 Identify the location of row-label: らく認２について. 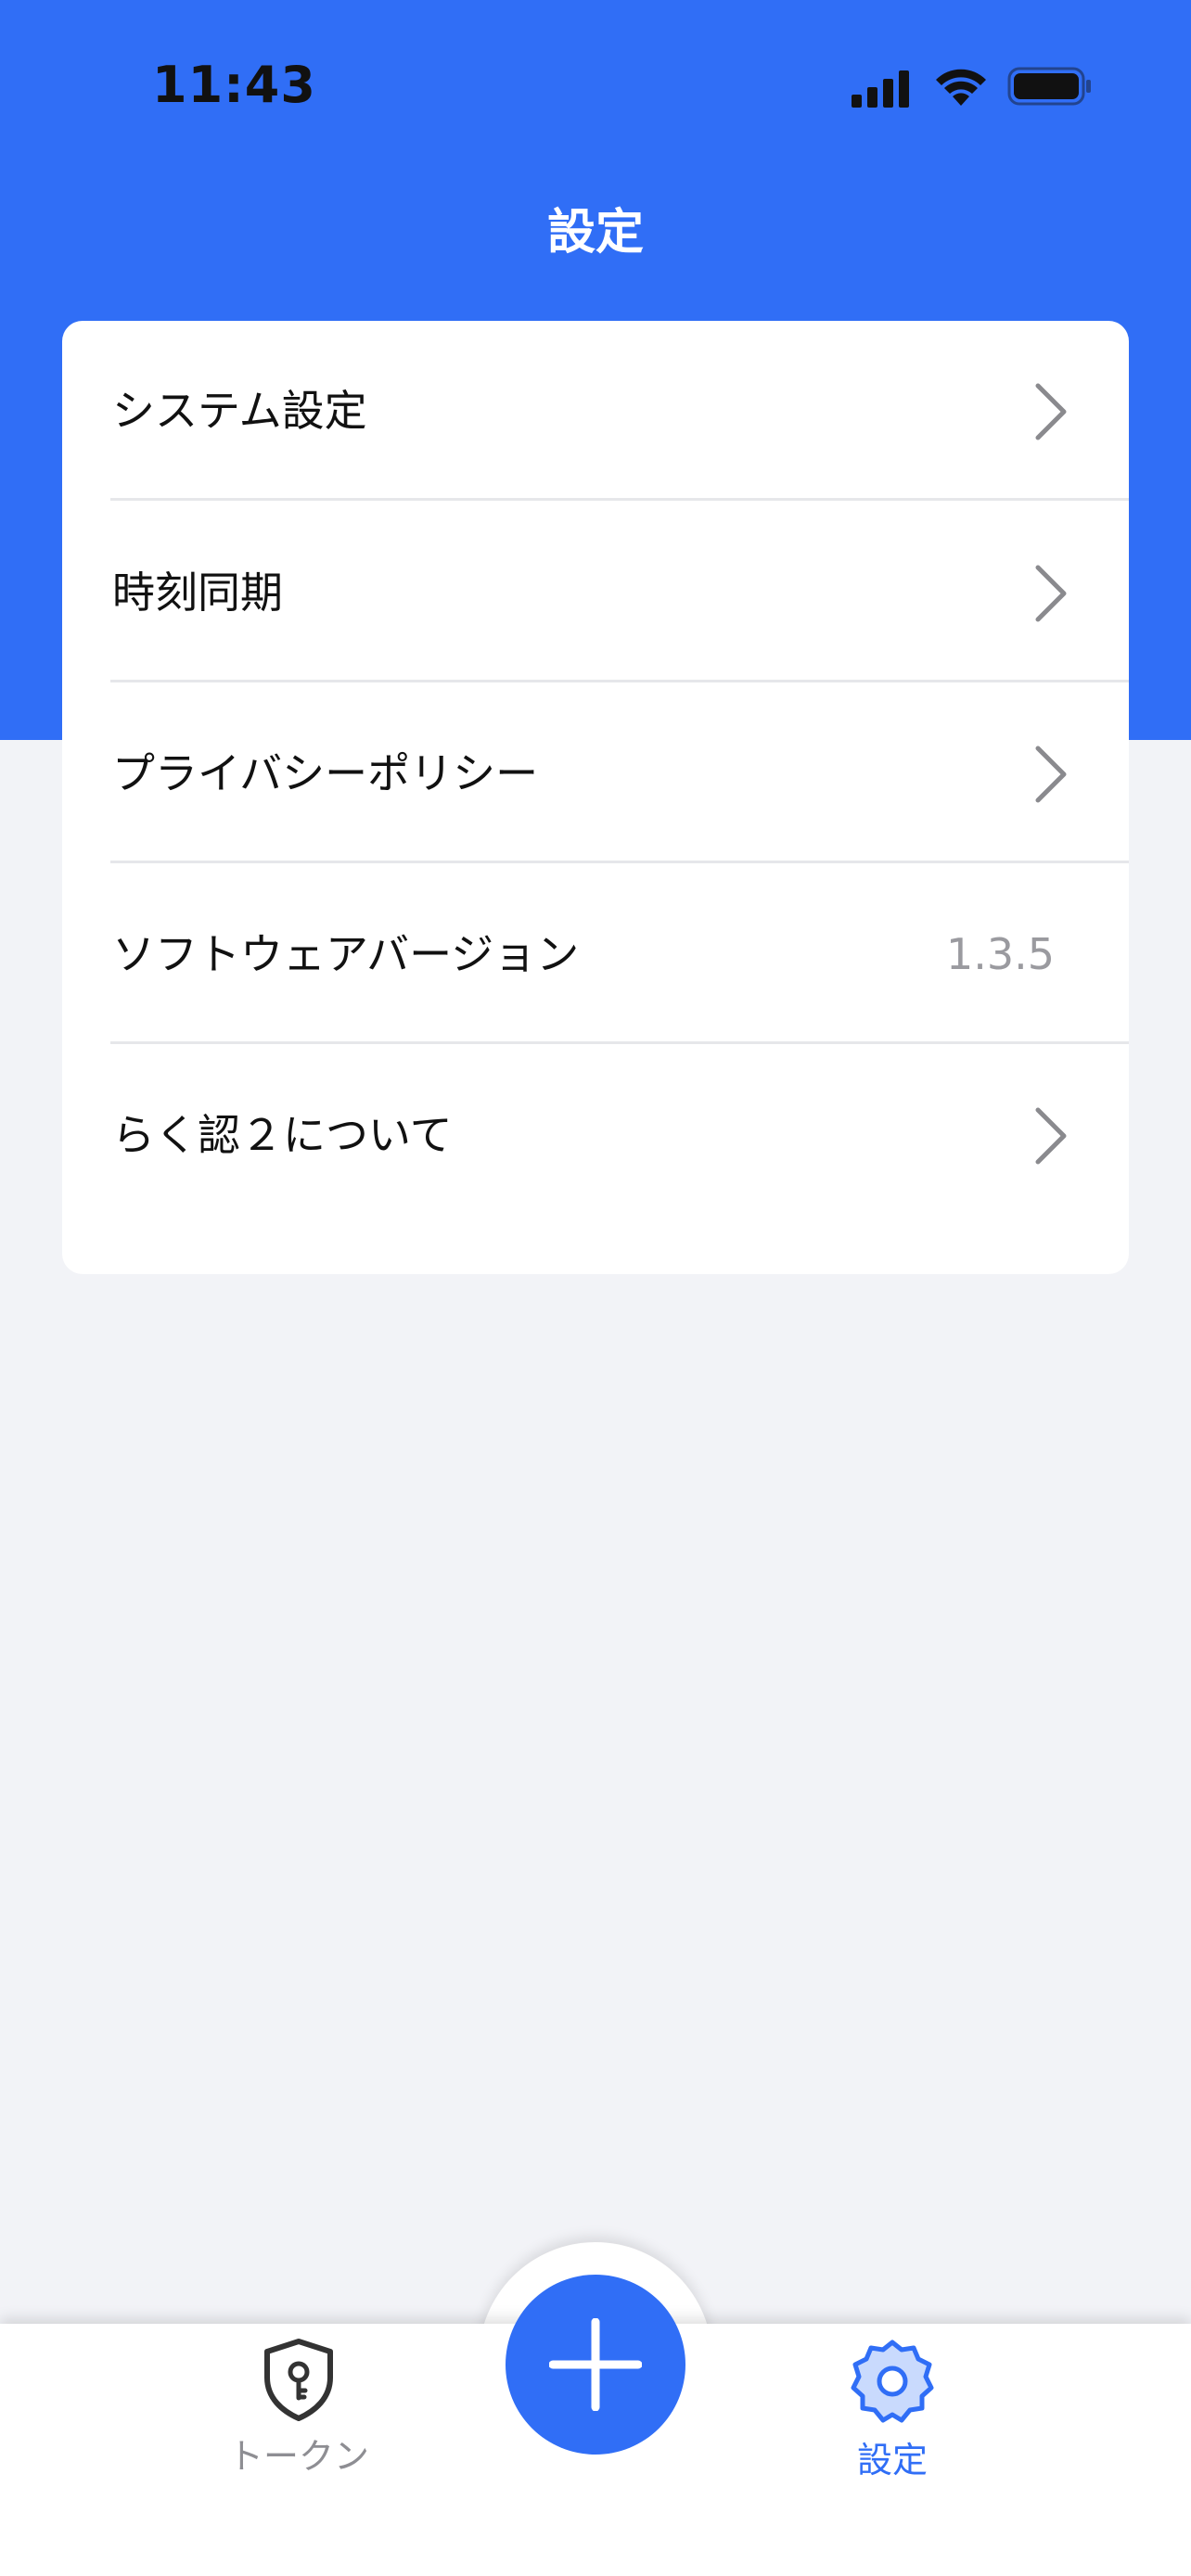
(283, 1135).